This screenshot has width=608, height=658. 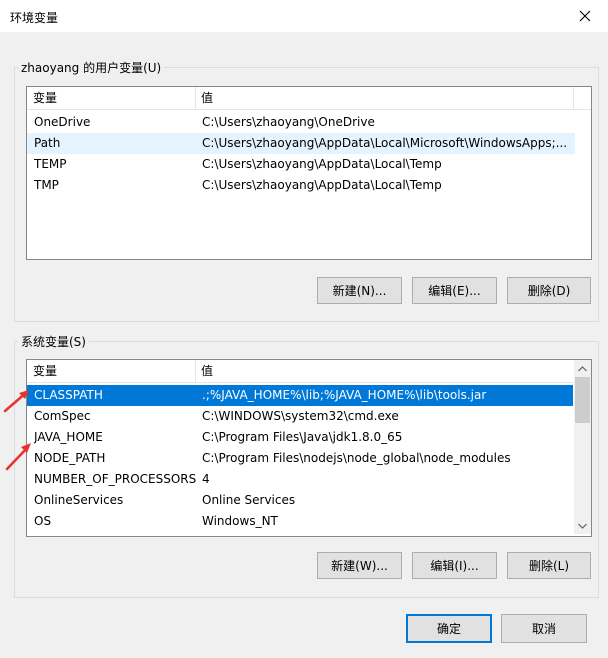 What do you see at coordinates (46, 185) in the screenshot?
I see `variable-name: TMP` at bounding box center [46, 185].